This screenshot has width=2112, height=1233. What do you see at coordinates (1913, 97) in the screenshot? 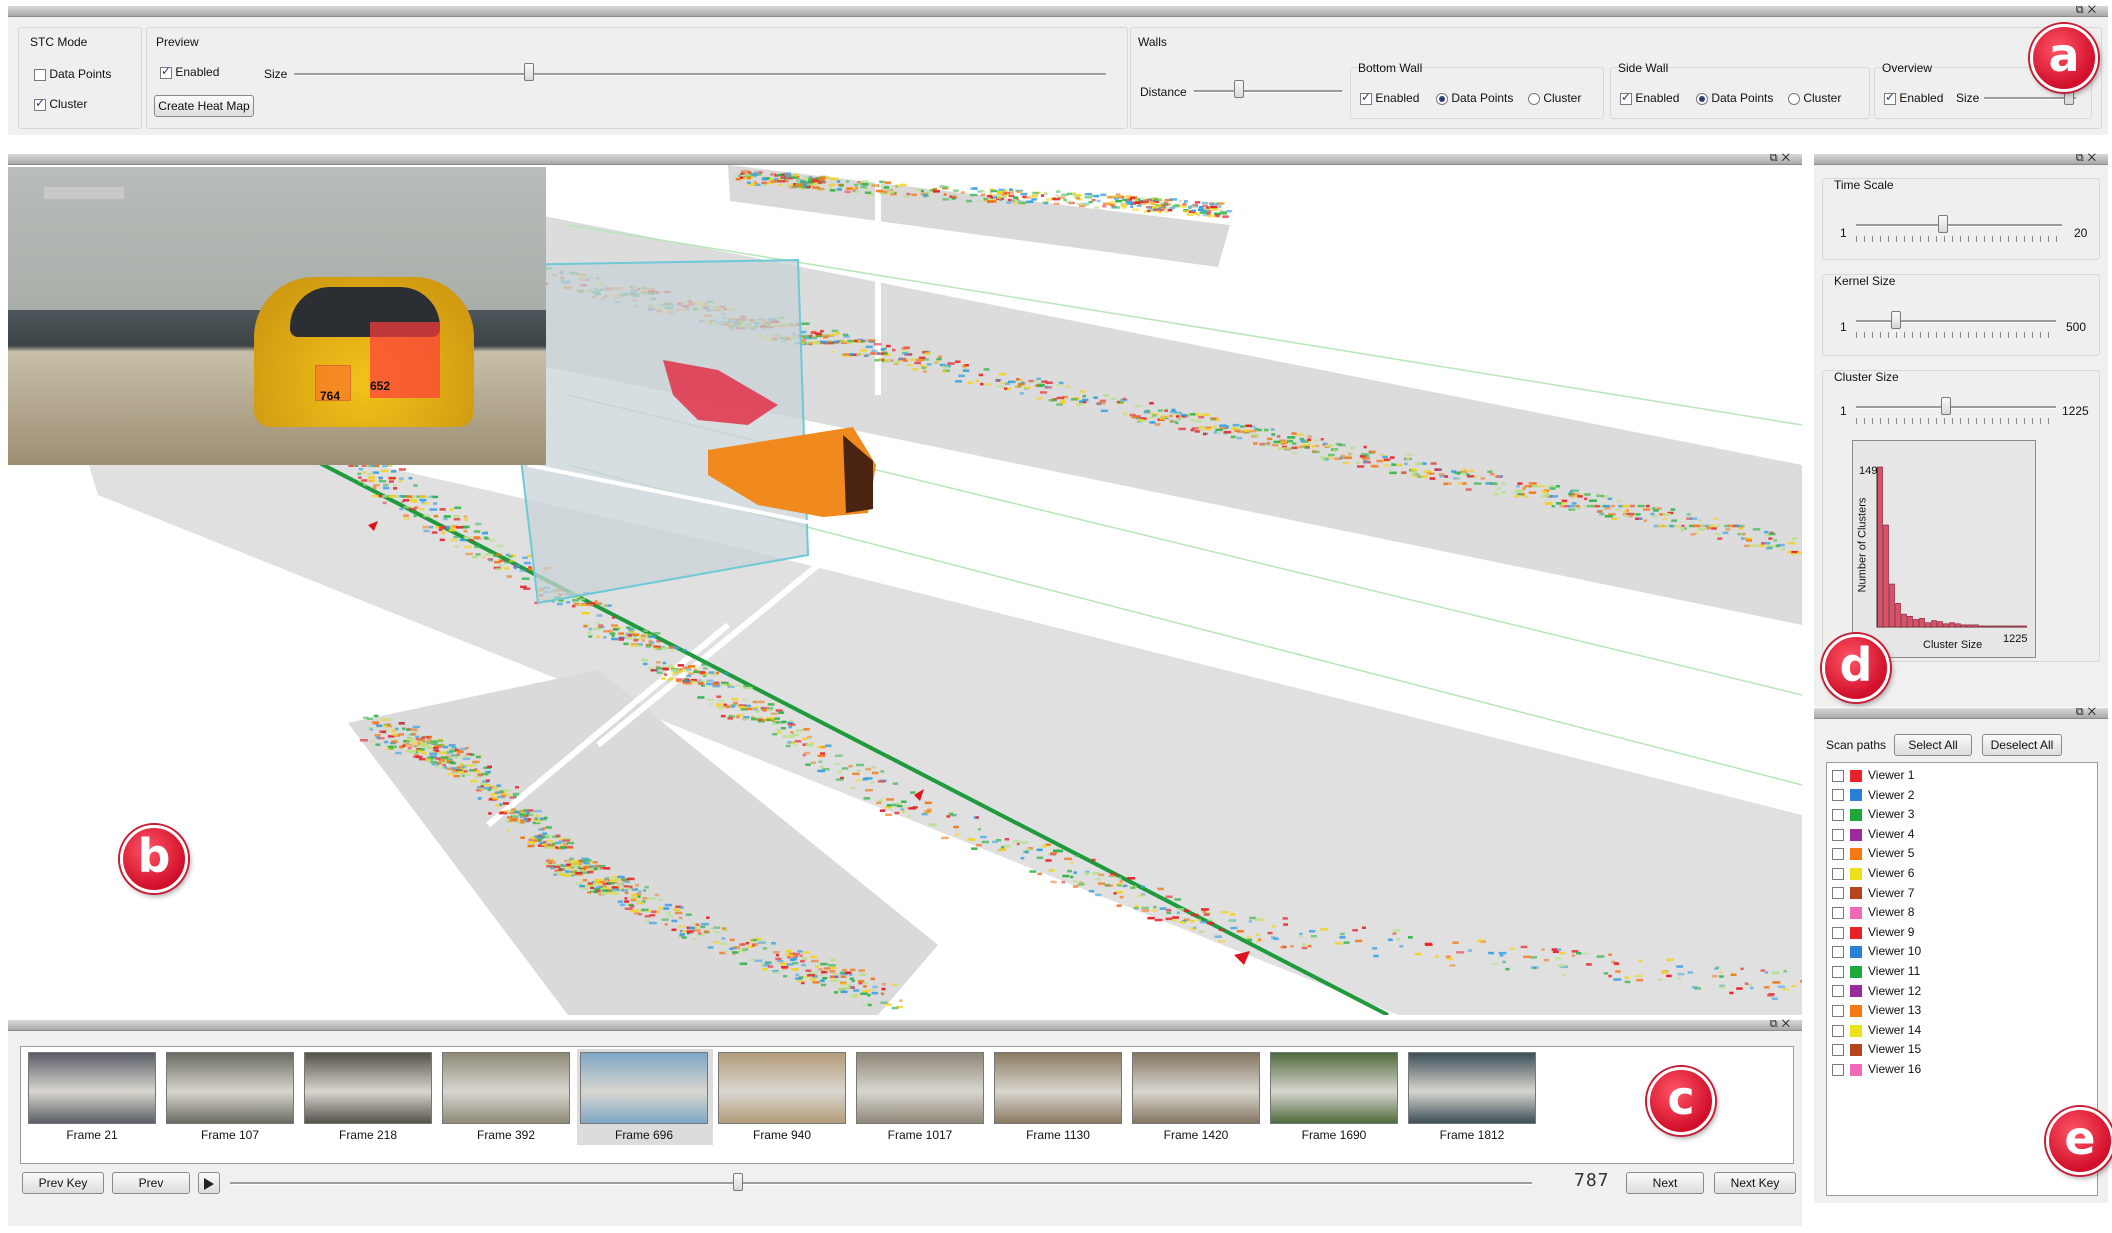
I see `overview-enabled-checkbox: Enabled` at bounding box center [1913, 97].